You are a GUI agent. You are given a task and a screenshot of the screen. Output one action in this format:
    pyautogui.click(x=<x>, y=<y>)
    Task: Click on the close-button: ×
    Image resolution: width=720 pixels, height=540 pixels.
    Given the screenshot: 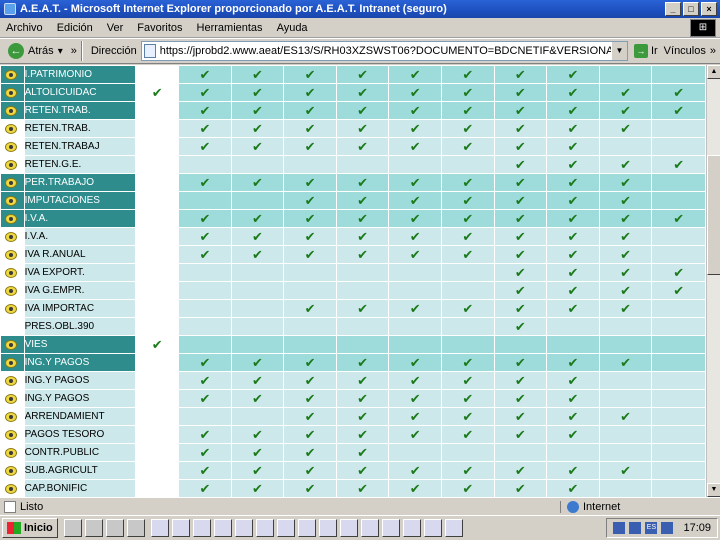 What is the action you would take?
    pyautogui.click(x=709, y=9)
    